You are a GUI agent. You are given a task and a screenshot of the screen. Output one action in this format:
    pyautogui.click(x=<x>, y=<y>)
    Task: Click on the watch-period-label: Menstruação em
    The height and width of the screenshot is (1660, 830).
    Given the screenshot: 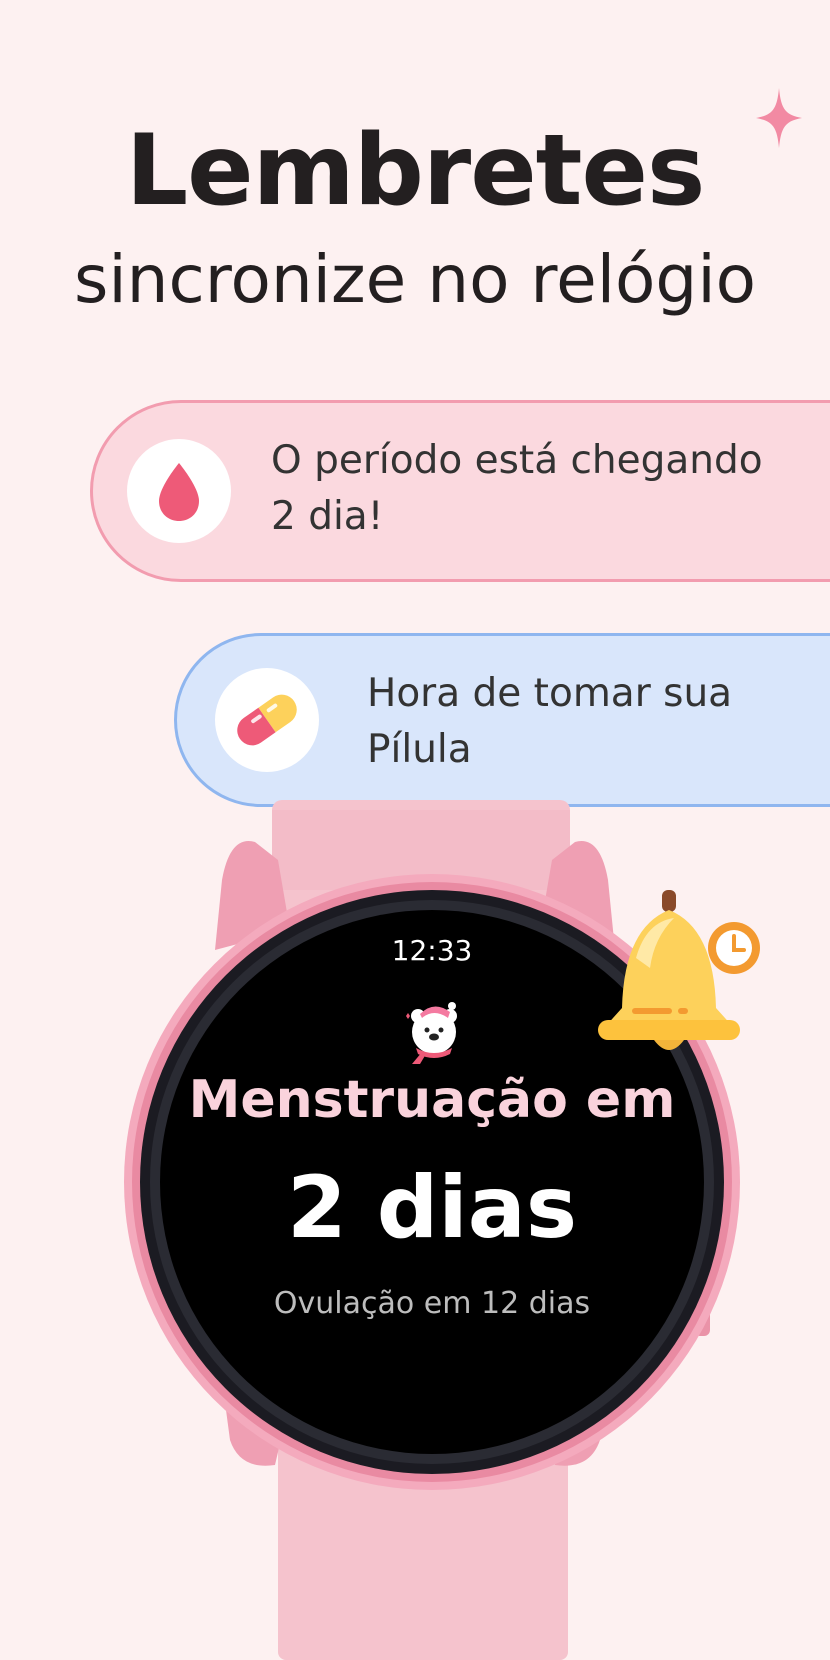 What is the action you would take?
    pyautogui.click(x=432, y=1100)
    